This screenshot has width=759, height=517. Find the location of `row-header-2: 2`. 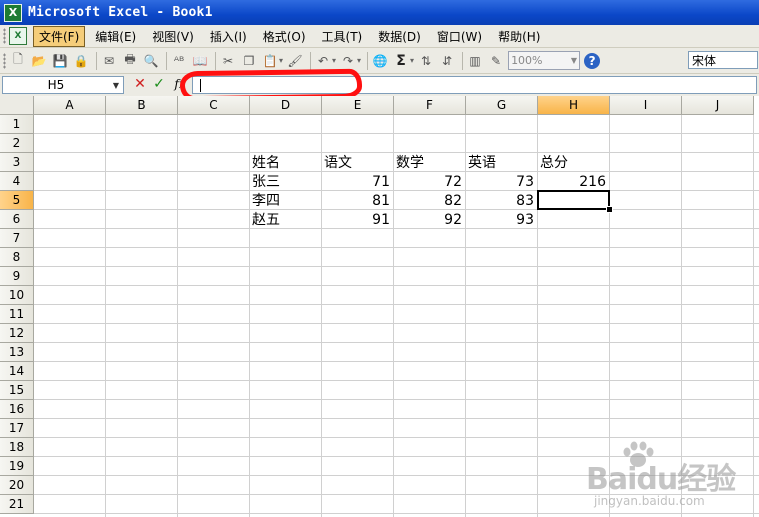

row-header-2: 2 is located at coordinates (17, 143).